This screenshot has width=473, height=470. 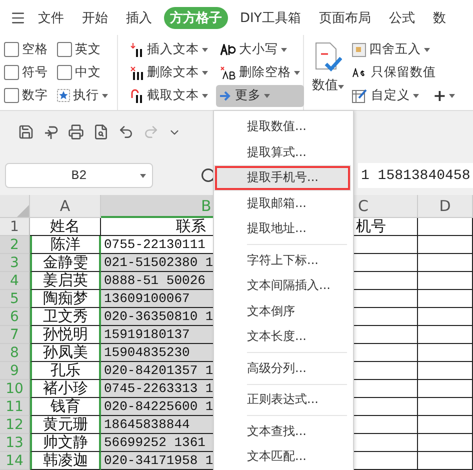 I want to click on table-cell: 孔乐, so click(x=65, y=371).